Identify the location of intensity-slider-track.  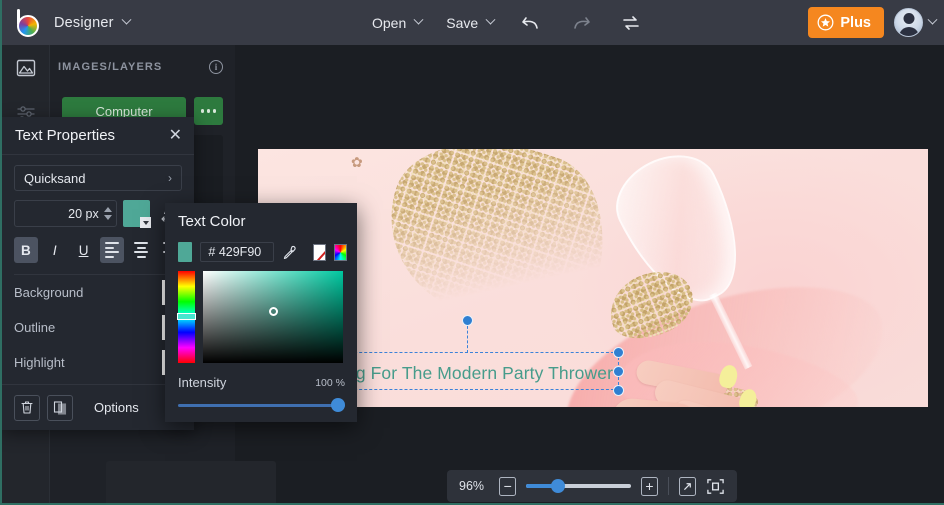
(261, 405).